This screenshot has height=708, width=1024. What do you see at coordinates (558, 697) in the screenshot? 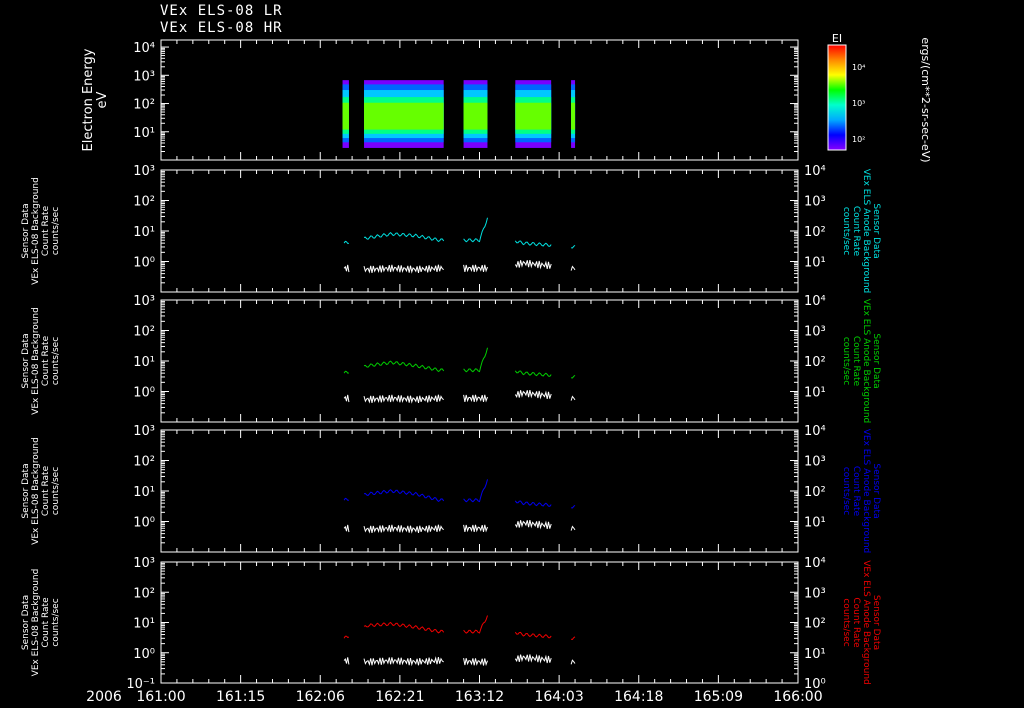
I see `x-tick-label: 164:03` at bounding box center [558, 697].